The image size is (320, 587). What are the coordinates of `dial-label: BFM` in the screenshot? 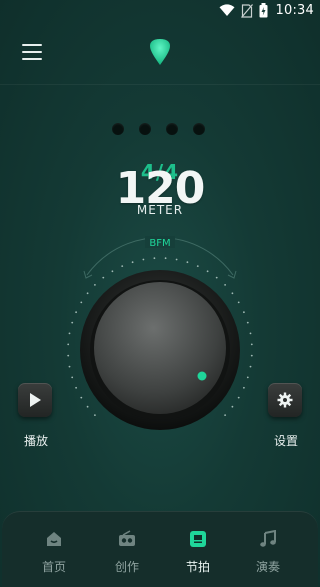 It's located at (159, 243).